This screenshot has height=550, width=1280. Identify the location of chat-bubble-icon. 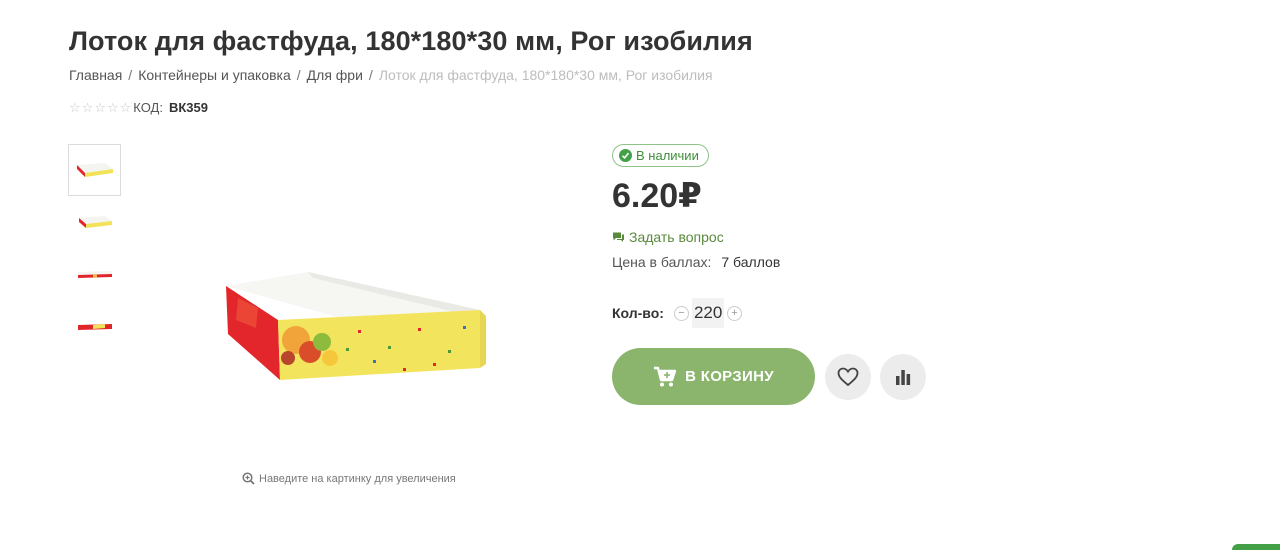
(618, 237).